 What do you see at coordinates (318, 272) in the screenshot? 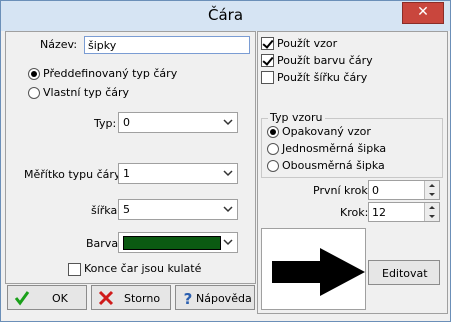
I see `arrow-right-icon` at bounding box center [318, 272].